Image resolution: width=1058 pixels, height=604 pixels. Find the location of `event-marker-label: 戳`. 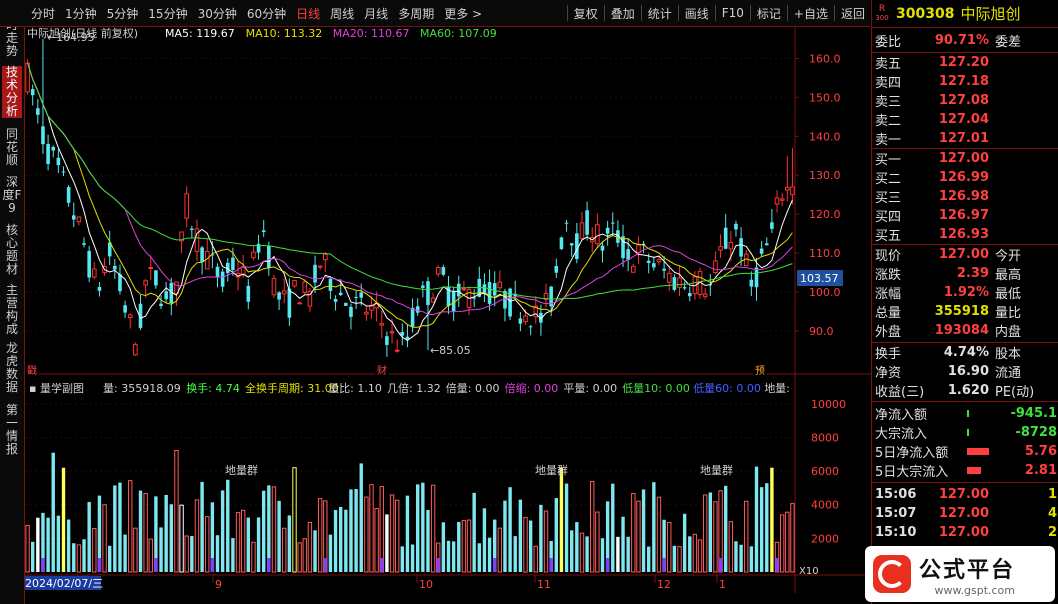

event-marker-label: 戳 is located at coordinates (32, 370).